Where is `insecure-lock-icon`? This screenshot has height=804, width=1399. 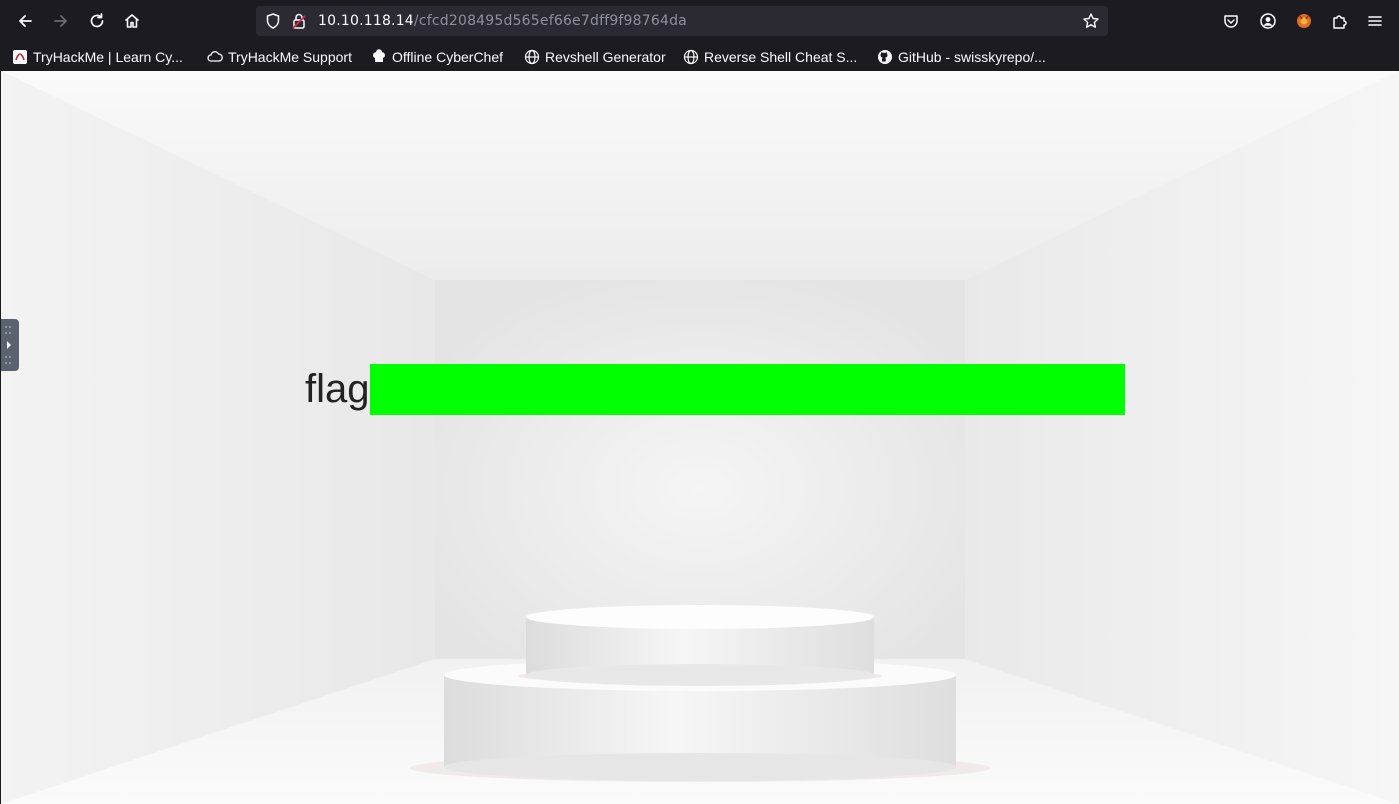 insecure-lock-icon is located at coordinates (299, 21).